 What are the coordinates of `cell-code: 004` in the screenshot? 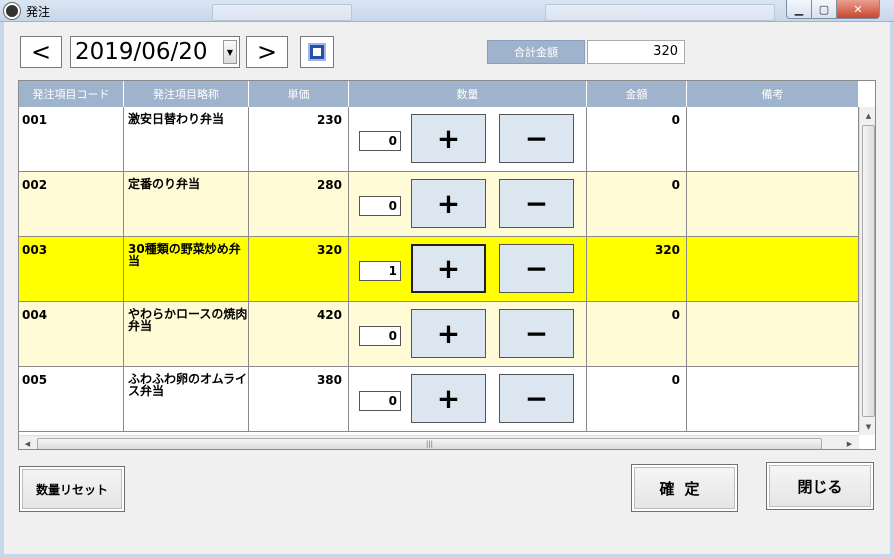 It's located at (71, 334).